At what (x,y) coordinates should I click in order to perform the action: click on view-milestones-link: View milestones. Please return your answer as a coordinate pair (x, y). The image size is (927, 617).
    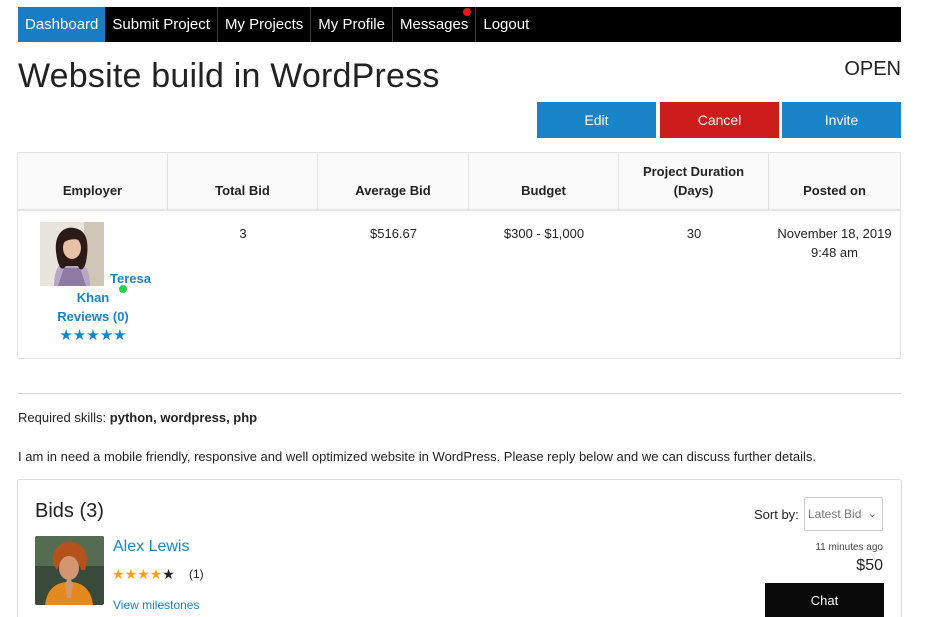
    Looking at the image, I should click on (156, 605).